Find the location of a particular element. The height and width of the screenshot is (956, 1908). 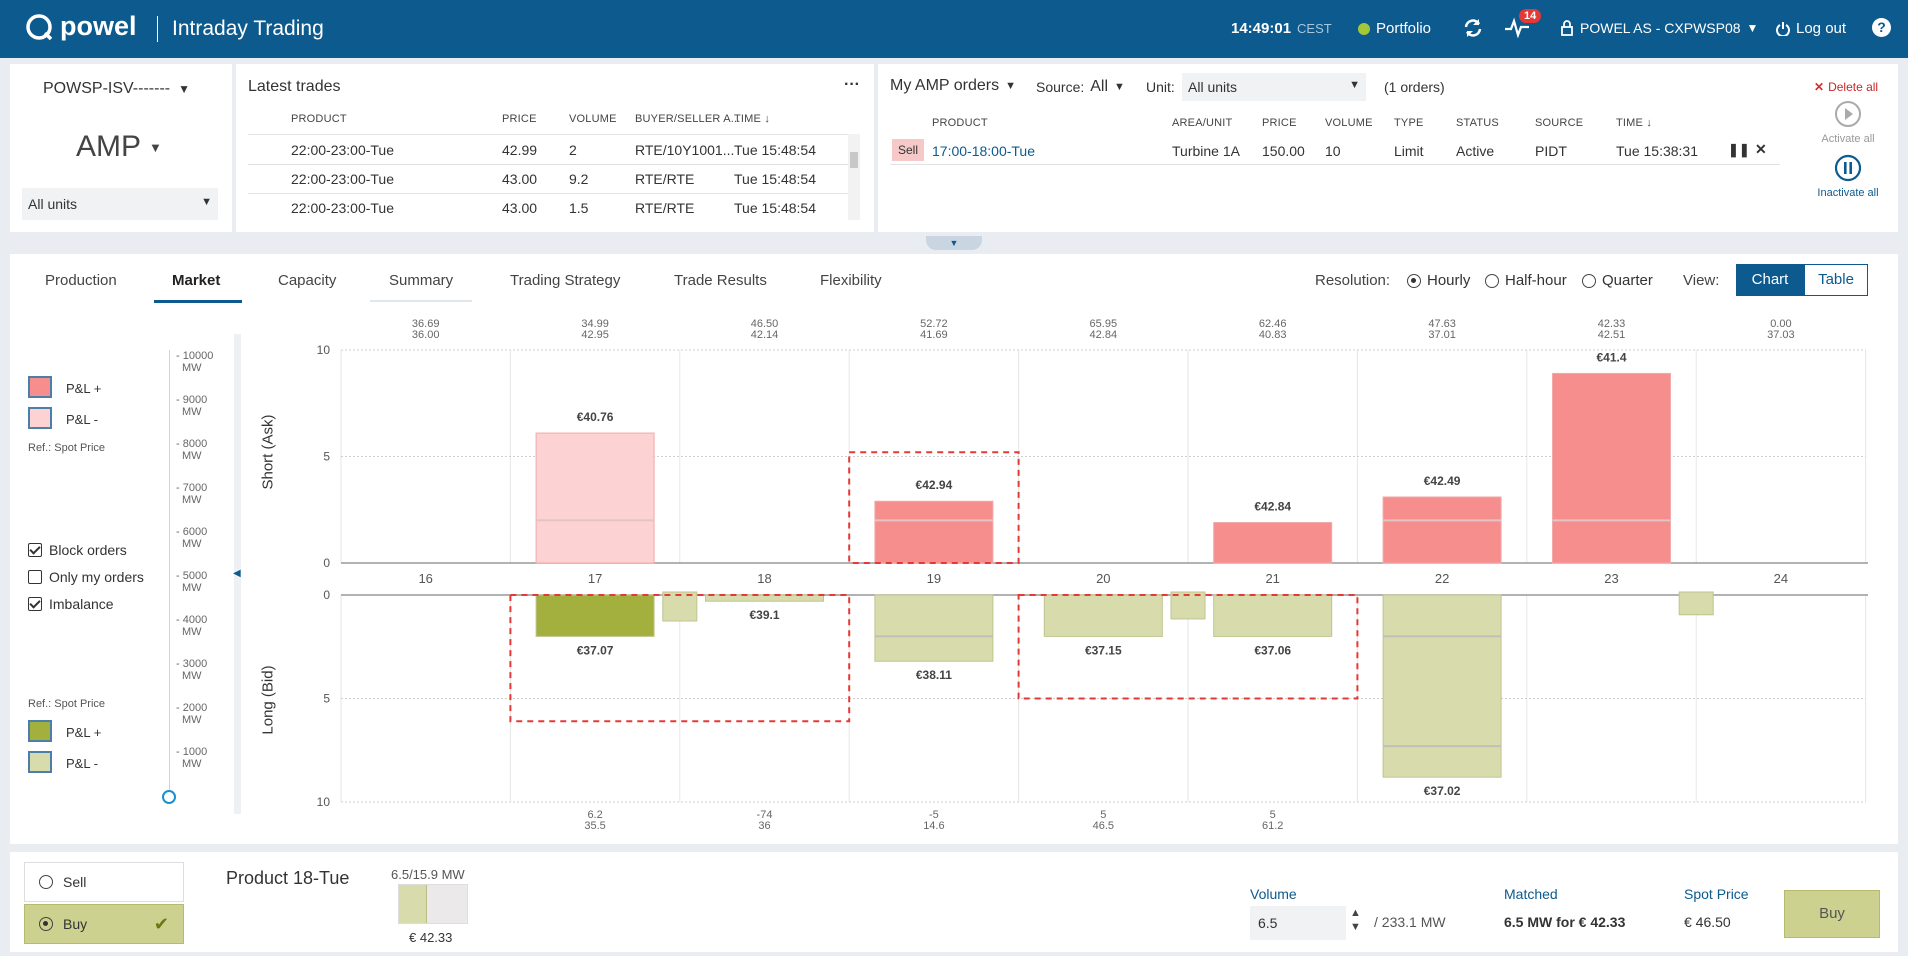

bid-price-label: €37.06 is located at coordinates (1272, 650).